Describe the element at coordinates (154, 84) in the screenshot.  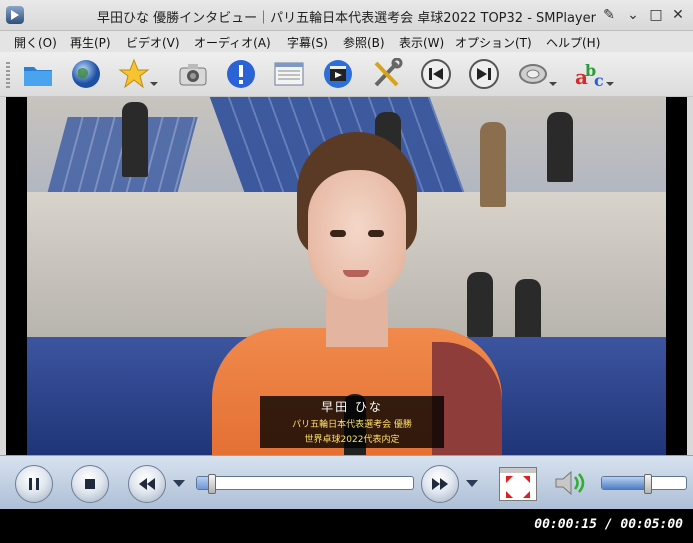
I see `favorites-dropdown-icon` at that location.